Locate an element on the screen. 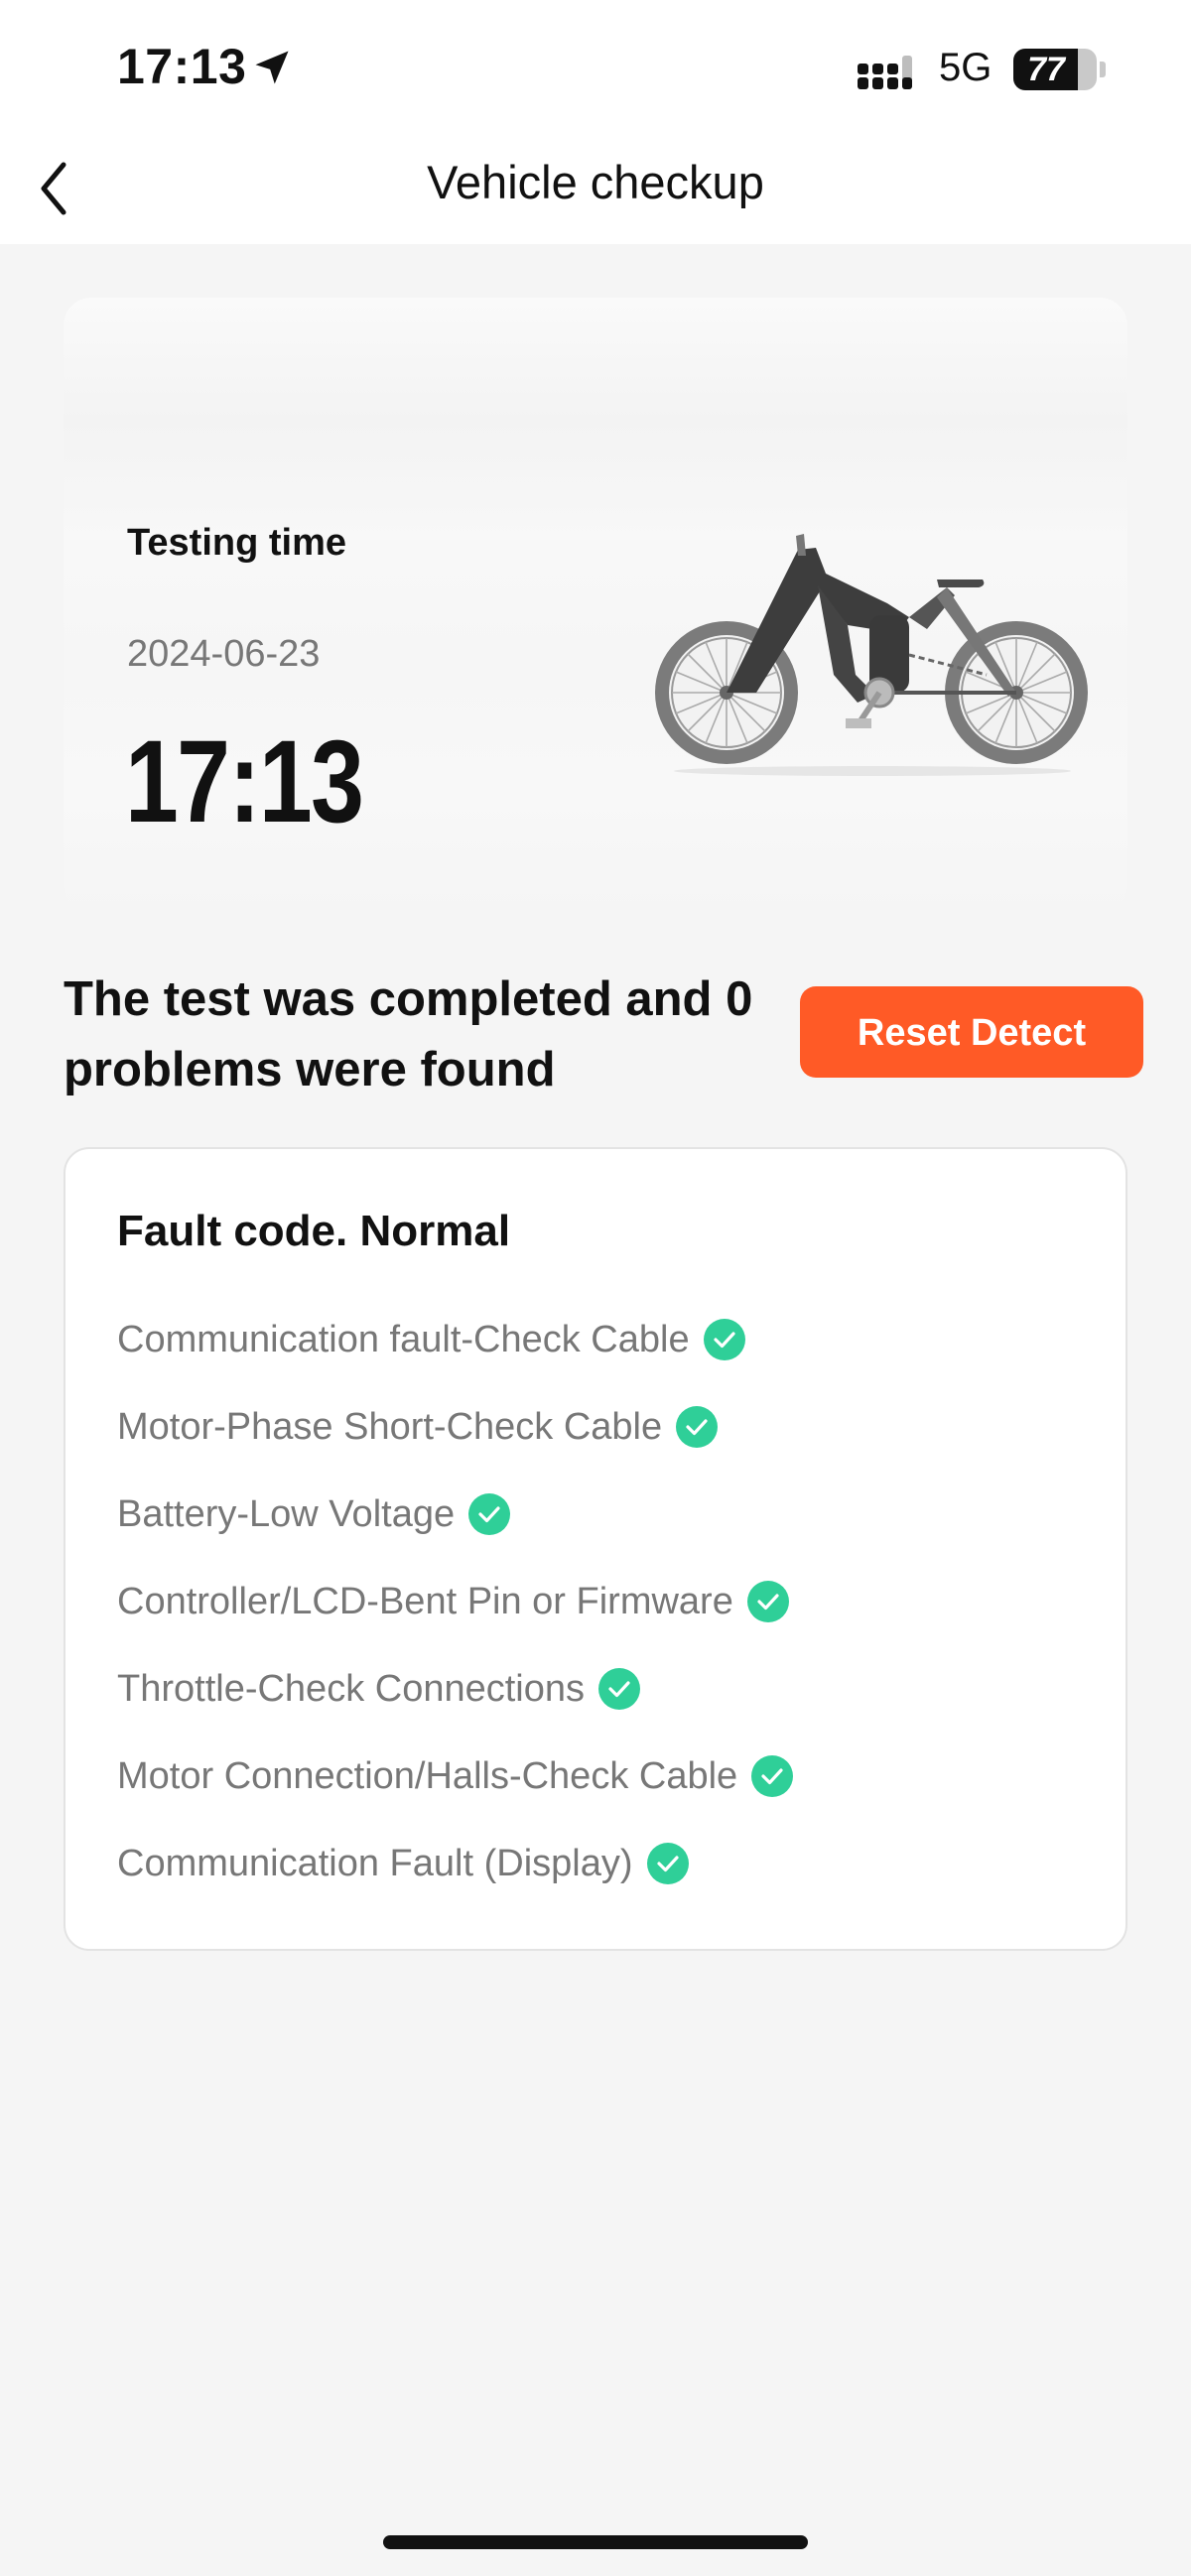  status-bar: 17:13 5G 77 is located at coordinates (595, 70).